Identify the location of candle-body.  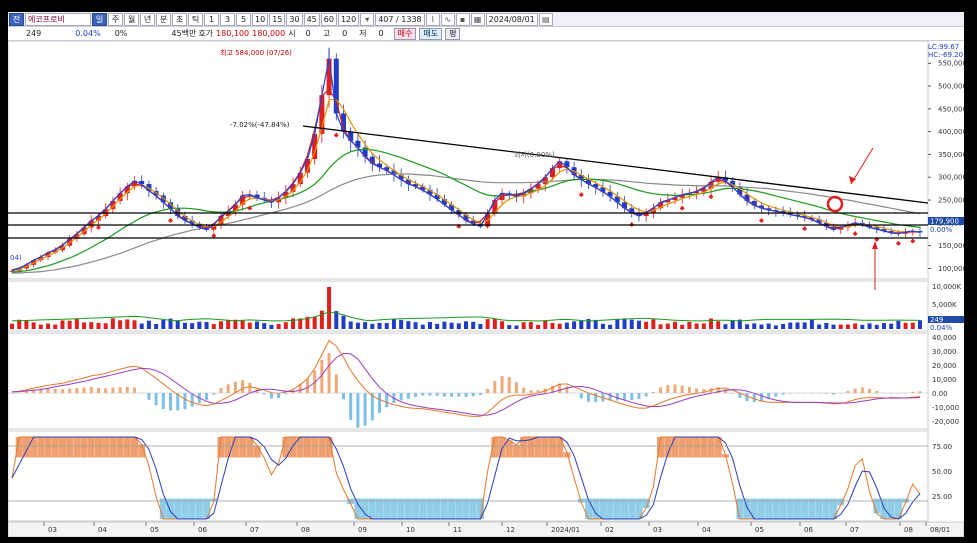
(336, 86).